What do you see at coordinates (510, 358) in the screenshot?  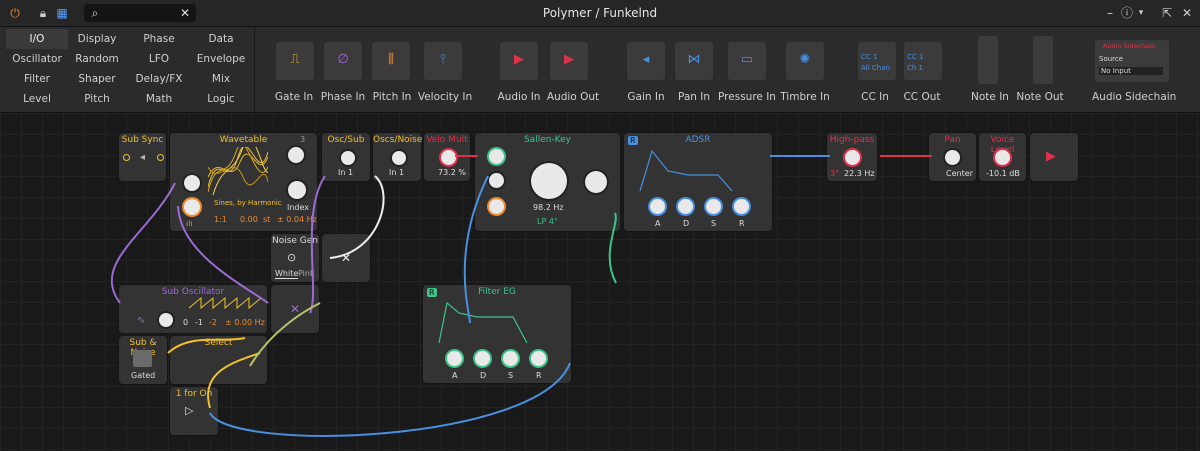 I see `eg-sustain-knob` at bounding box center [510, 358].